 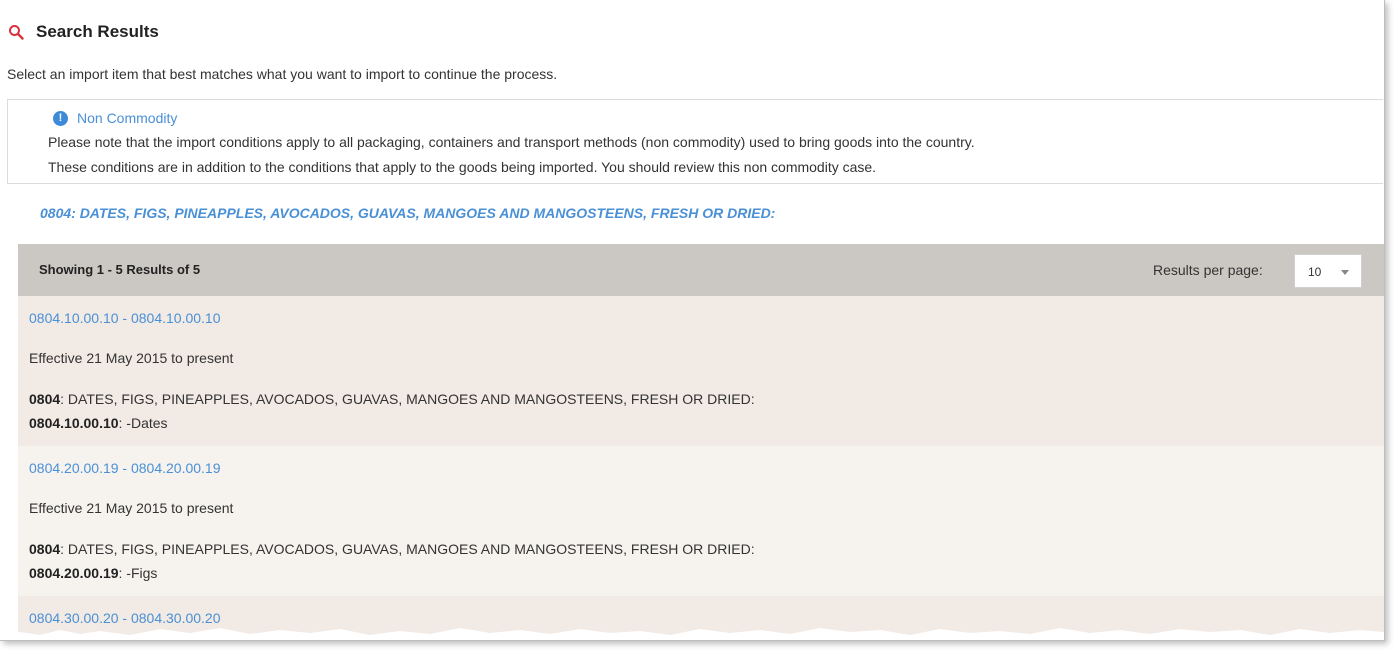 I want to click on info-icon: !, so click(x=60, y=118).